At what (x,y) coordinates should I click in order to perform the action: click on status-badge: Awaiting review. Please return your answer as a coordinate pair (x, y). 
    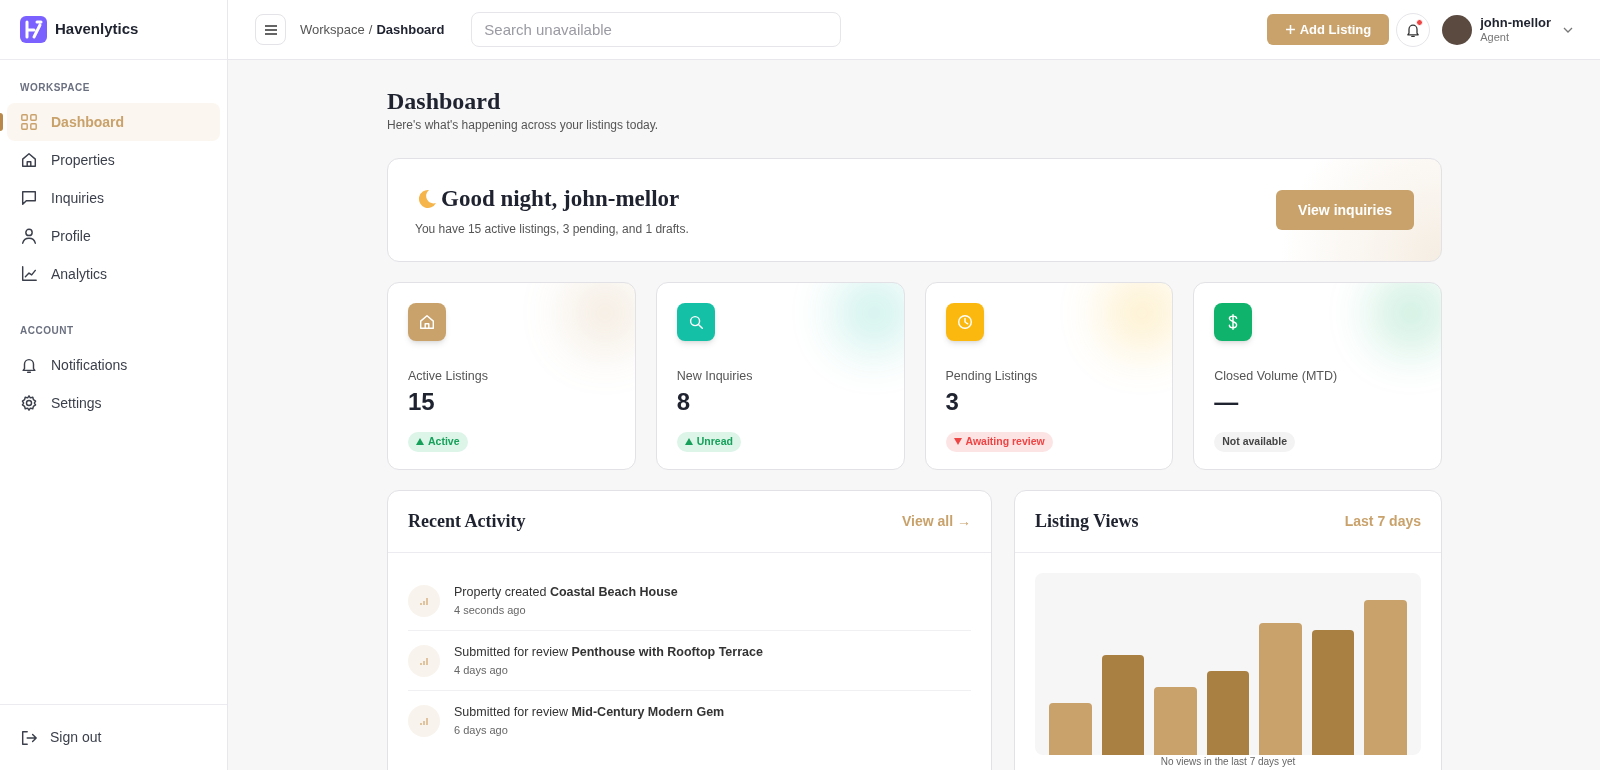
    Looking at the image, I should click on (999, 441).